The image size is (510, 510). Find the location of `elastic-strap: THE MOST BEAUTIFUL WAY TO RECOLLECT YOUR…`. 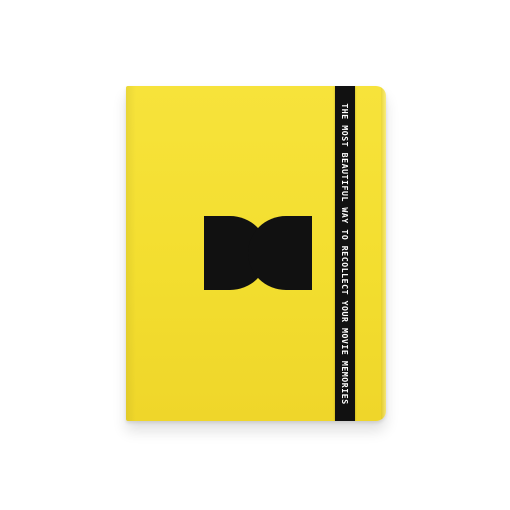

elastic-strap: THE MOST BEAUTIFUL WAY TO RECOLLECT YOUR… is located at coordinates (345, 253).